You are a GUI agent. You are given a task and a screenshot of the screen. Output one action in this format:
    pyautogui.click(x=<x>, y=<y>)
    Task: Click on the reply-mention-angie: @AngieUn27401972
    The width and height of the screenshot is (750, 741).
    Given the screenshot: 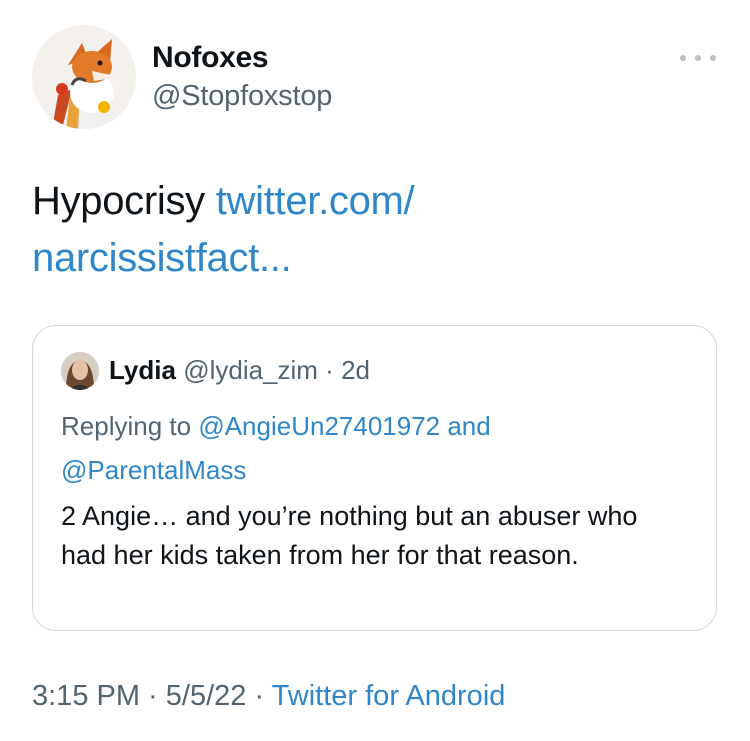 What is the action you would take?
    pyautogui.click(x=319, y=426)
    